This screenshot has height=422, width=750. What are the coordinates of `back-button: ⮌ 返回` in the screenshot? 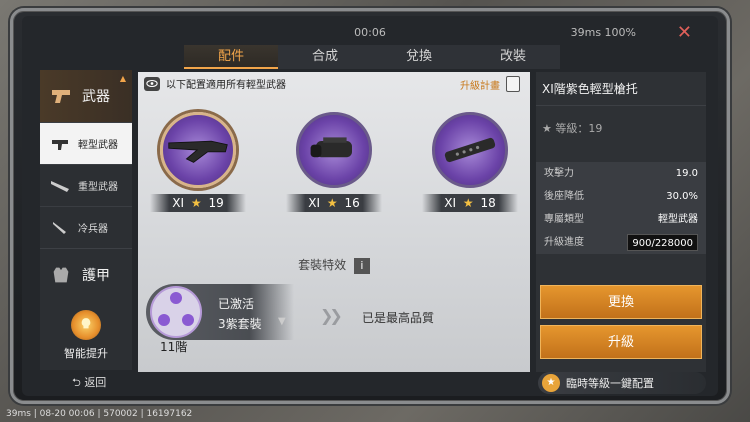 It's located at (89, 383).